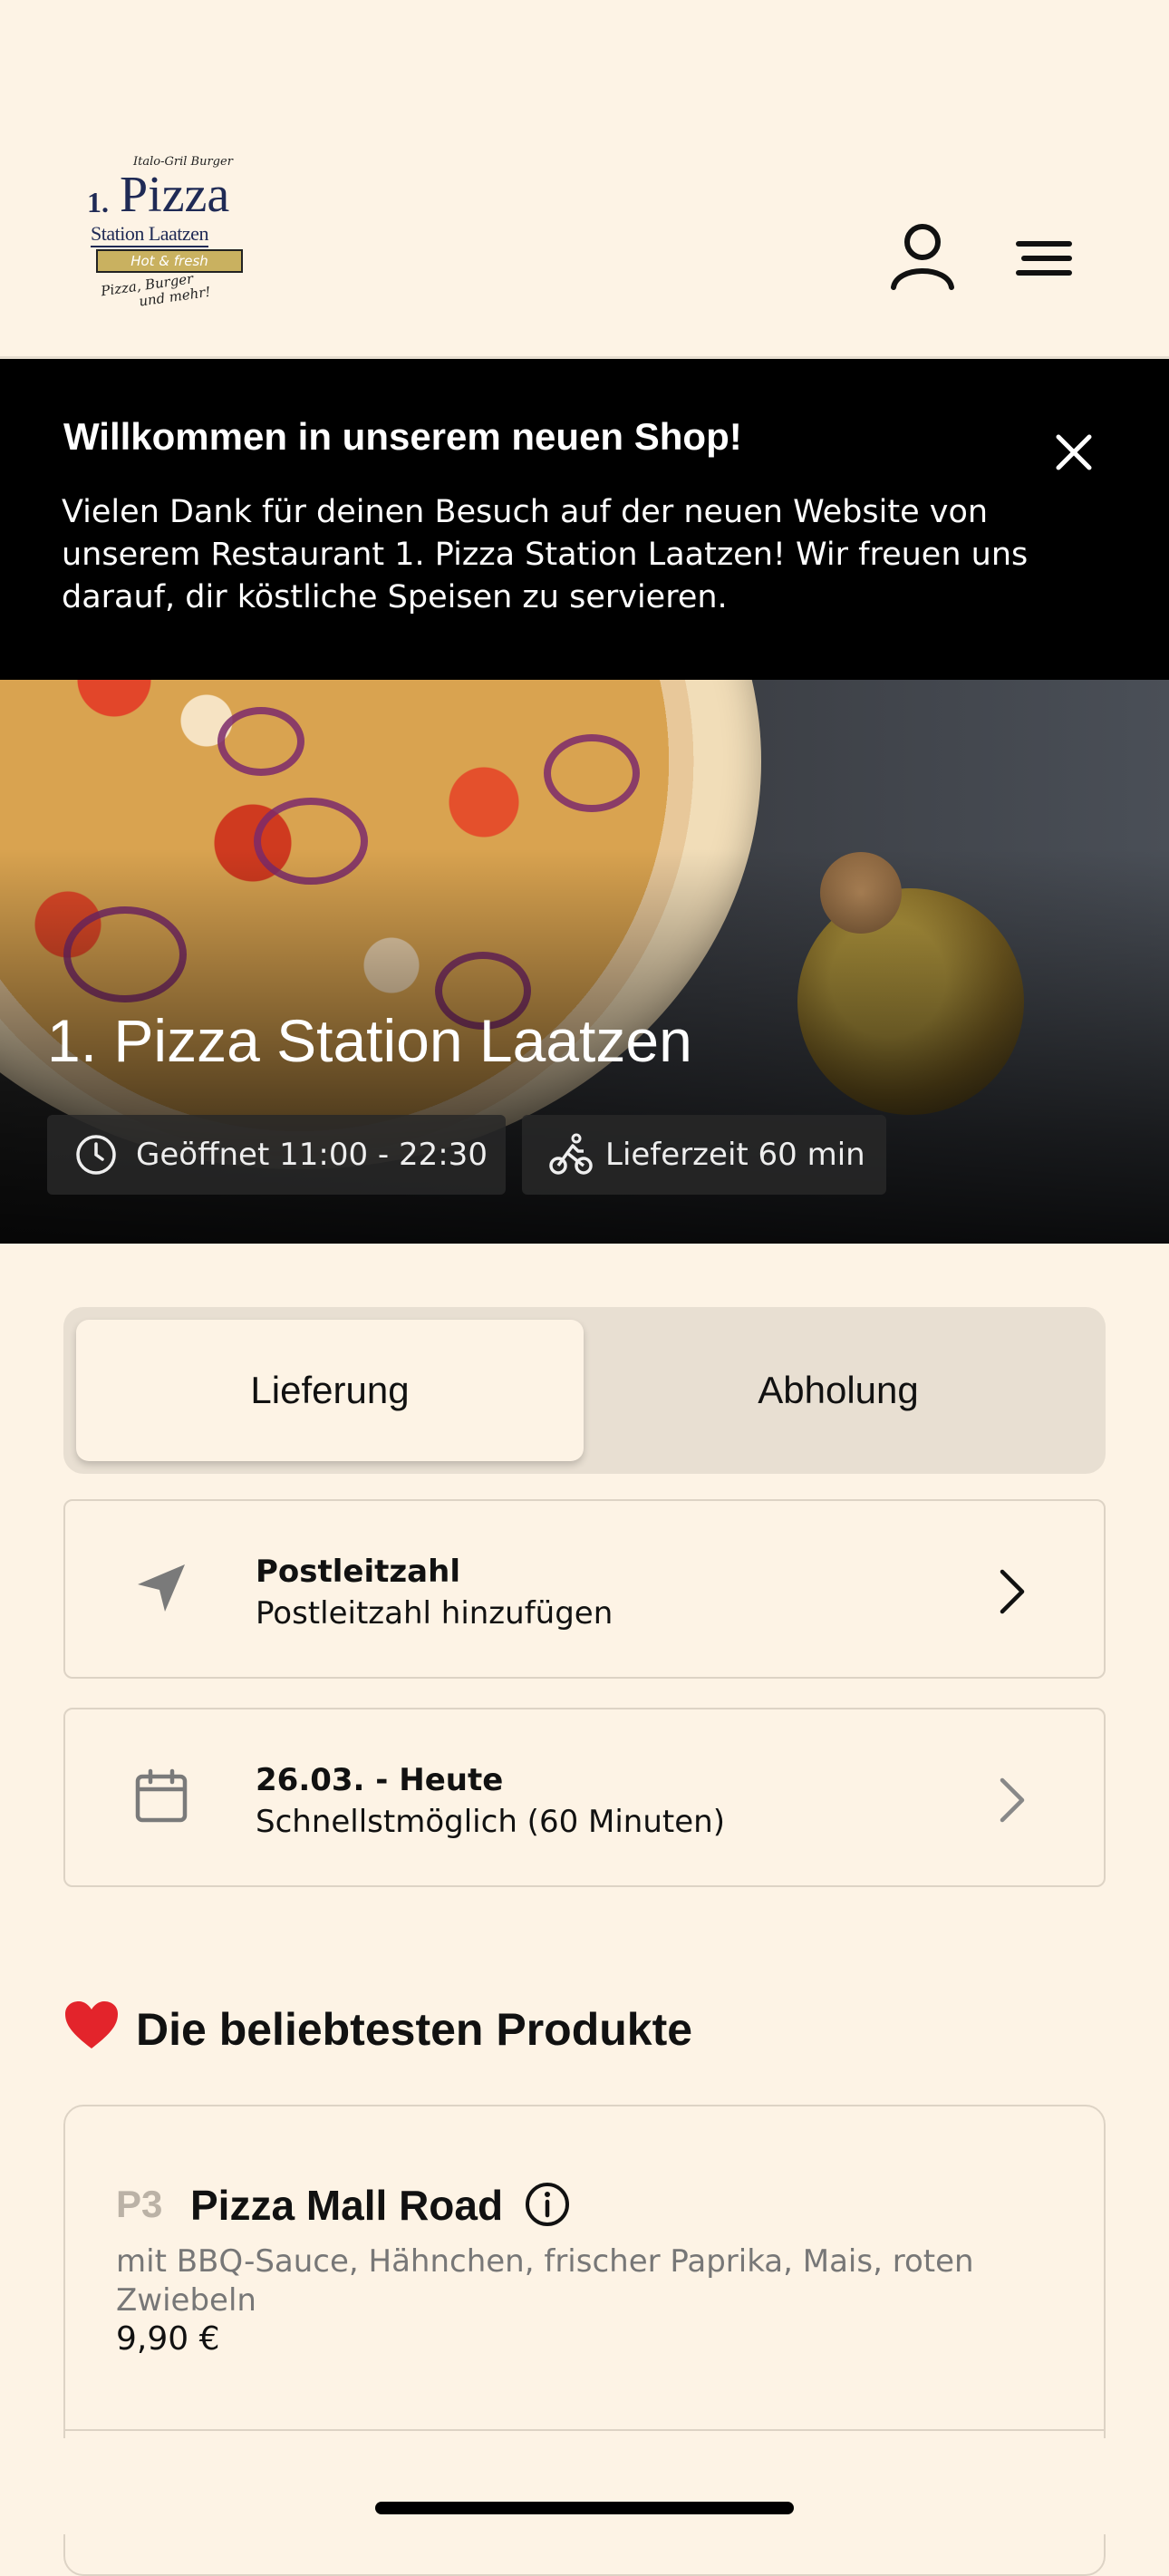  What do you see at coordinates (156, 290) in the screenshot?
I see `logo-tagline: Pizza, Burger und mehr!` at bounding box center [156, 290].